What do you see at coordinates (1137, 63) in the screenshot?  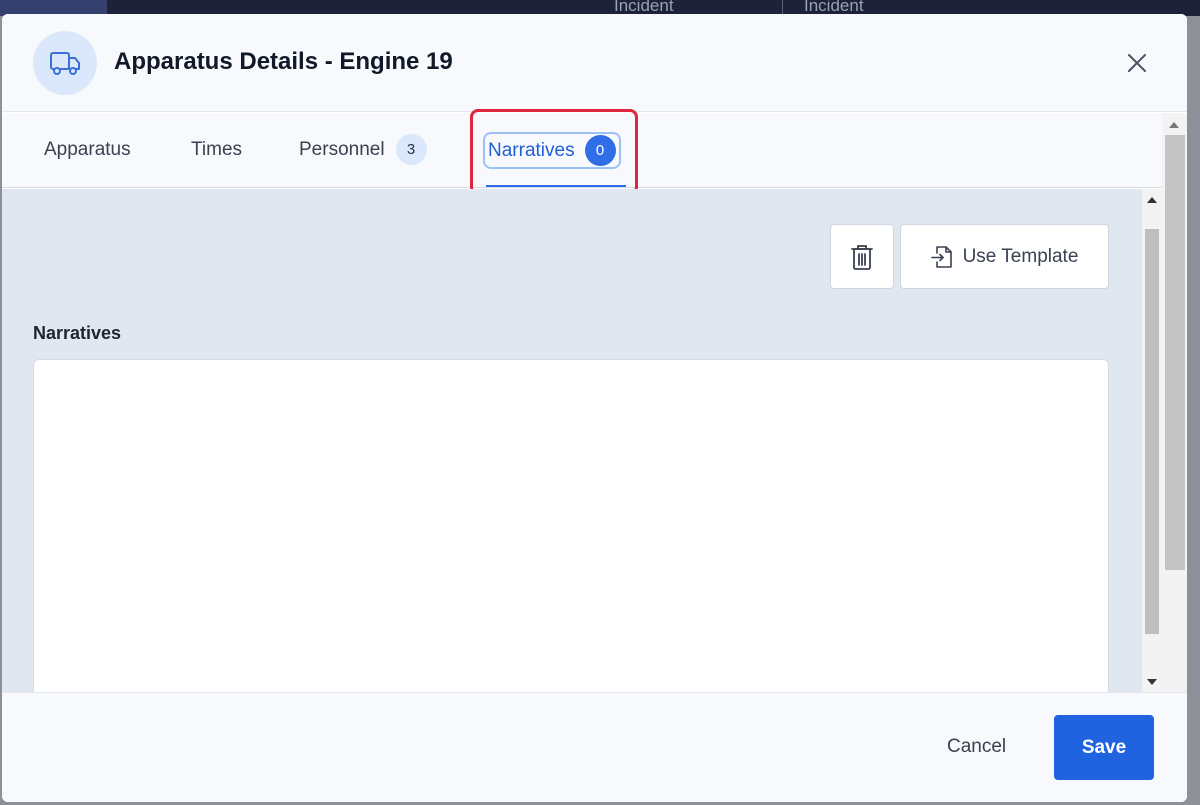 I see `close-icon` at bounding box center [1137, 63].